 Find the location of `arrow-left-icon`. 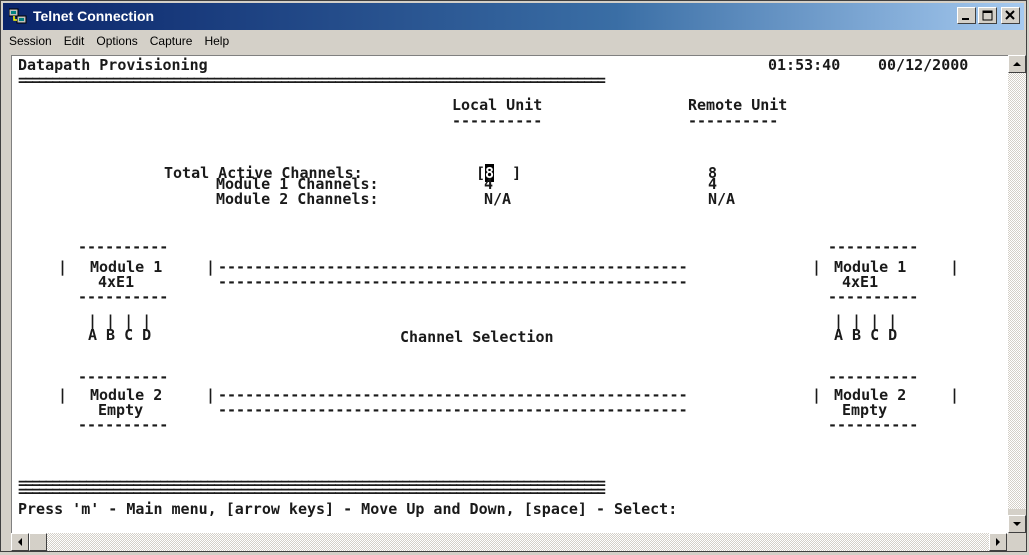

arrow-left-icon is located at coordinates (20, 542).